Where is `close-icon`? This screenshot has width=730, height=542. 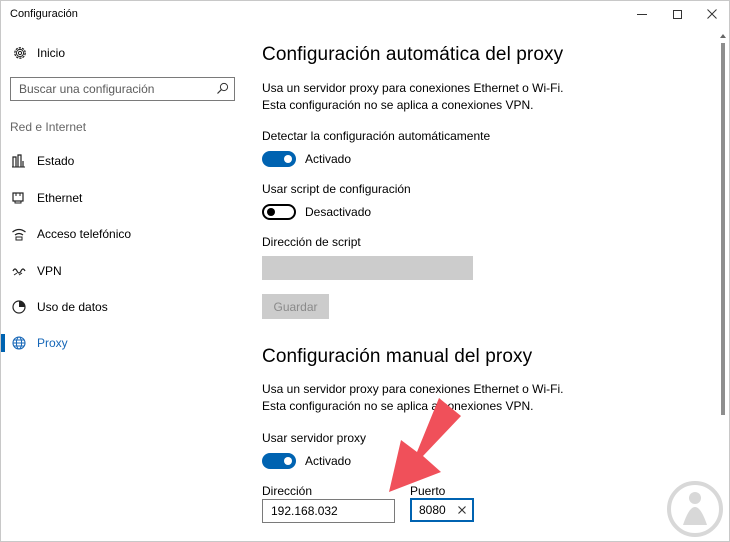
close-icon is located at coordinates (712, 14).